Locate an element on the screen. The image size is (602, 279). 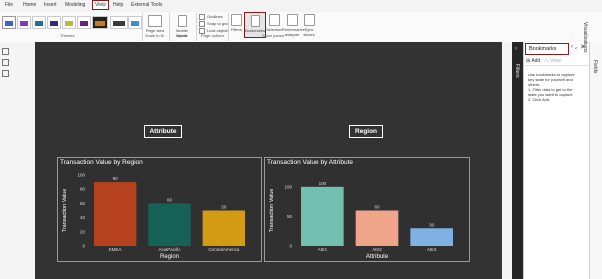
x-tick-label: CentralAmerica is located at coordinates (224, 249).